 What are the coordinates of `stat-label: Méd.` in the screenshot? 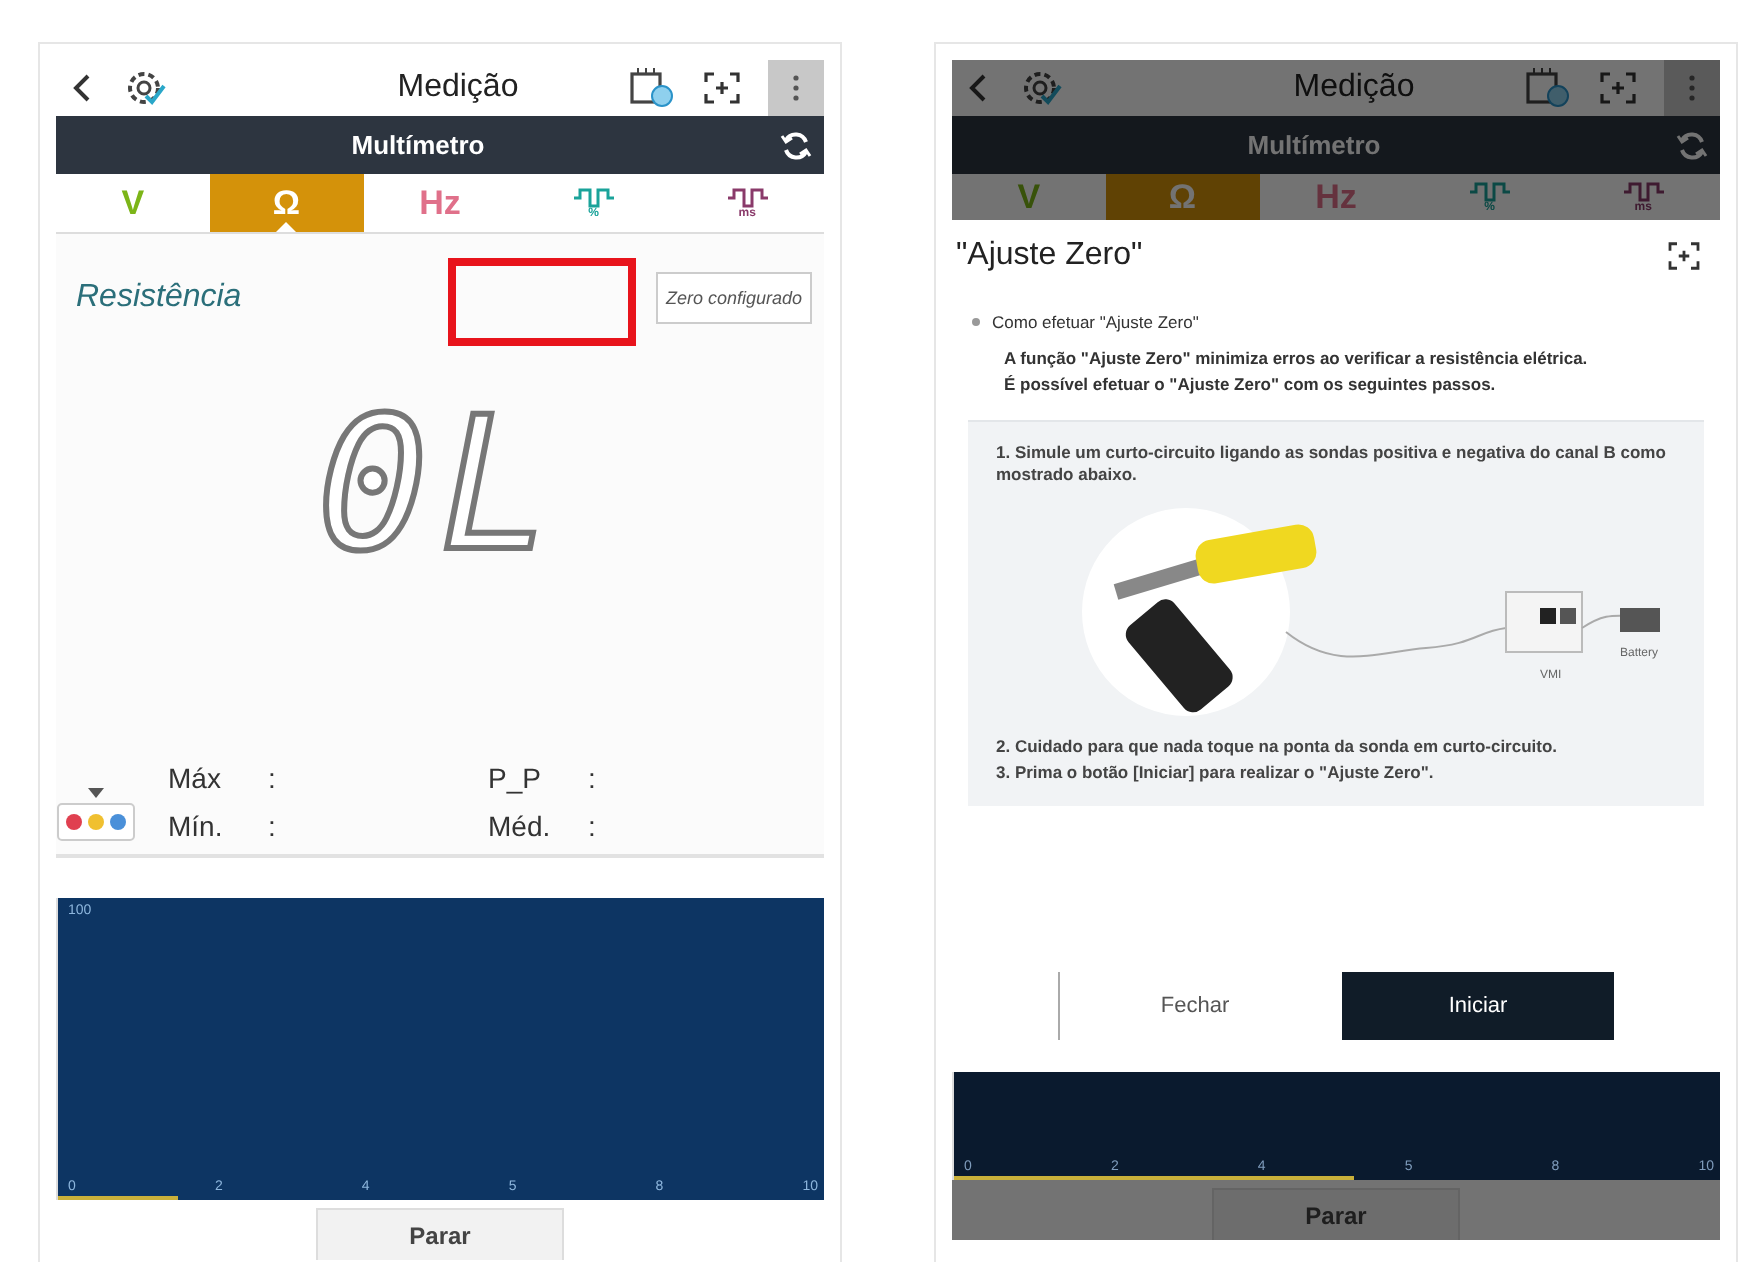 It's located at (520, 826).